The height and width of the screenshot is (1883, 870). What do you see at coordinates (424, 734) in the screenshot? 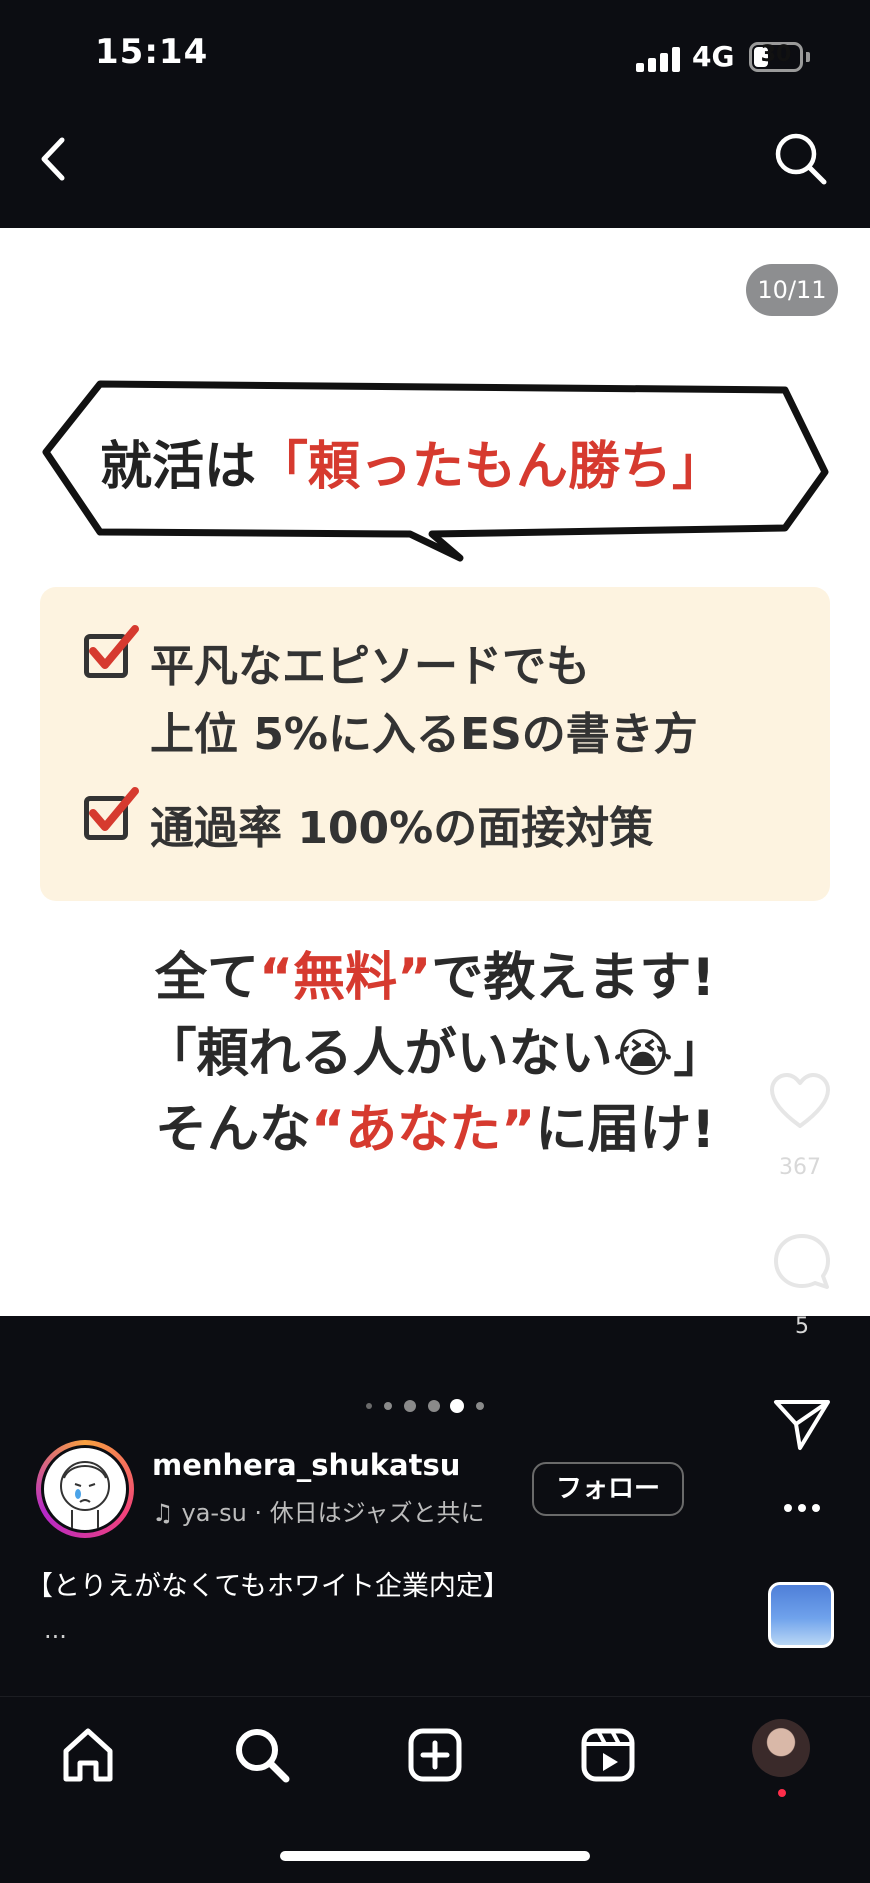
I see `checklist-item-1-line2: 上位 5%に入るESの書き方` at bounding box center [424, 734].